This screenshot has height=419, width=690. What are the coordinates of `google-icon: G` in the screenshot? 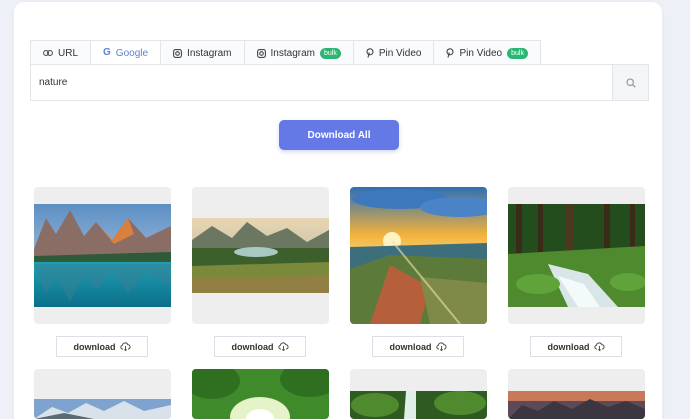 It's located at (107, 52).